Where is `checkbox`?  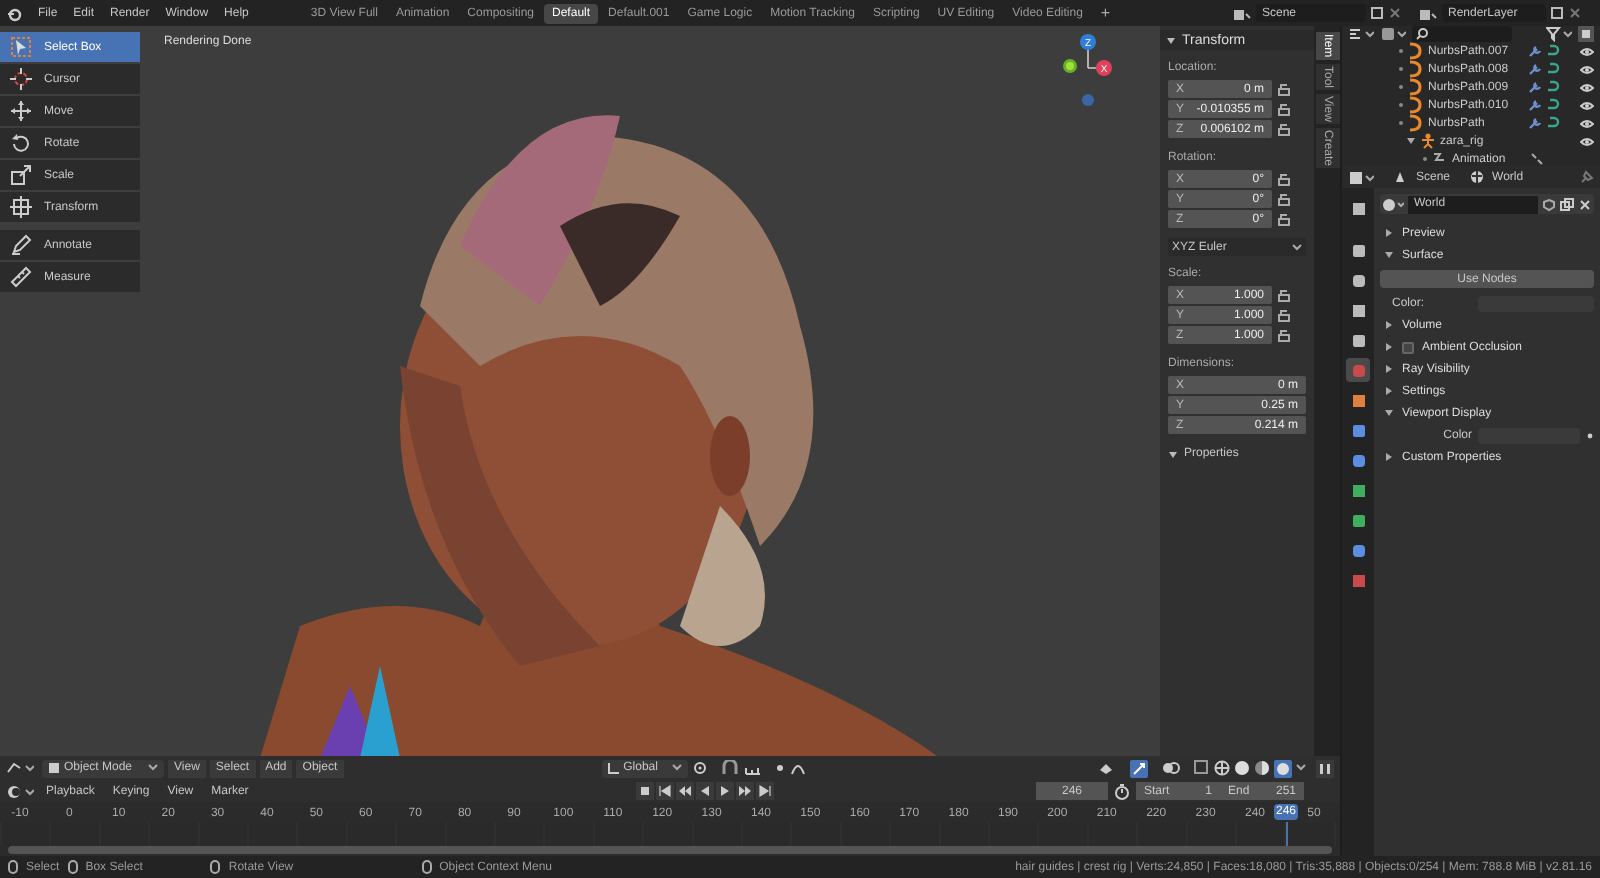 checkbox is located at coordinates (1408, 347).